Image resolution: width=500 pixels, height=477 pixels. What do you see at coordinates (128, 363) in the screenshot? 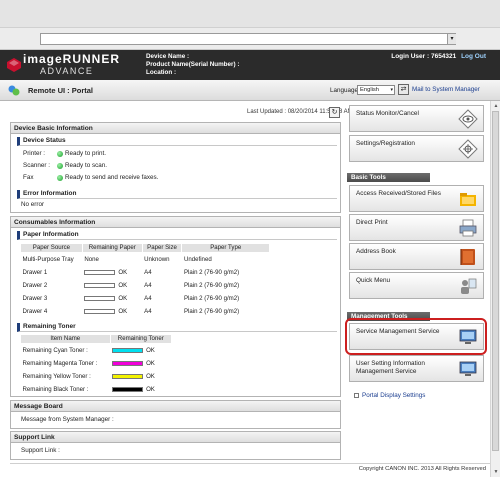
I see `magenta-toner-bar` at bounding box center [128, 363].